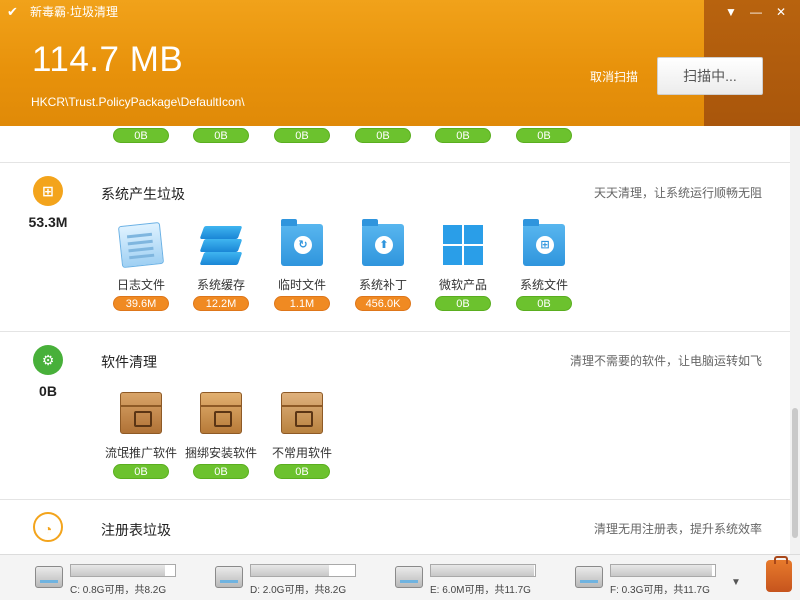  I want to click on more-drives-arrow-icon: ▼, so click(736, 582).